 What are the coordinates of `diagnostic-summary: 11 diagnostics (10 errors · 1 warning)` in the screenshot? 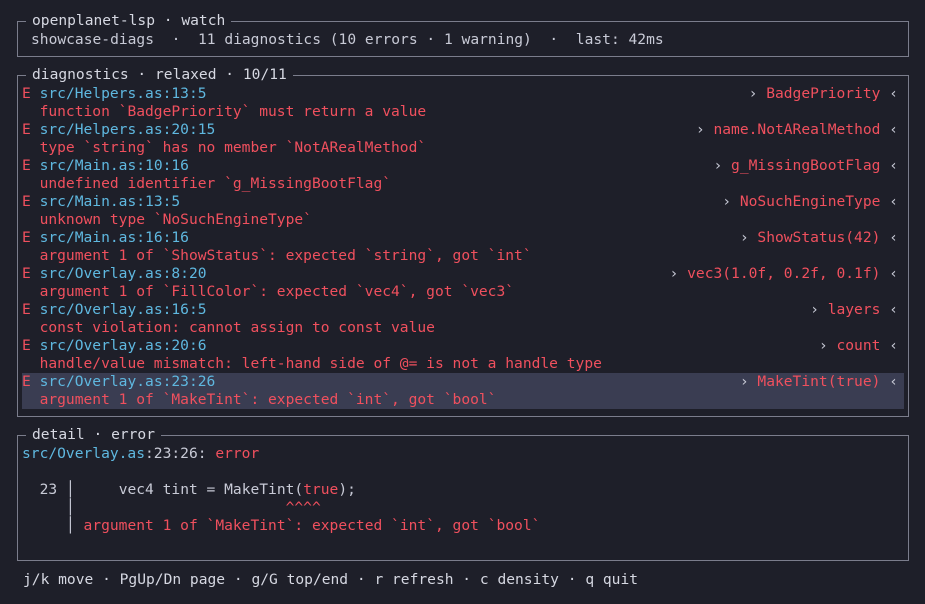 It's located at (364, 39).